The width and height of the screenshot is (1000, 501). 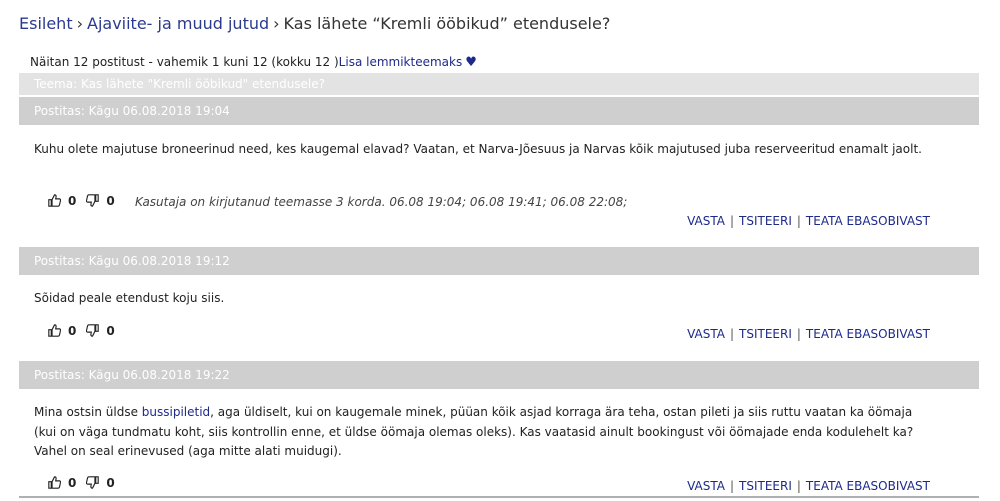 I want to click on heart-icon: ♥, so click(x=471, y=62).